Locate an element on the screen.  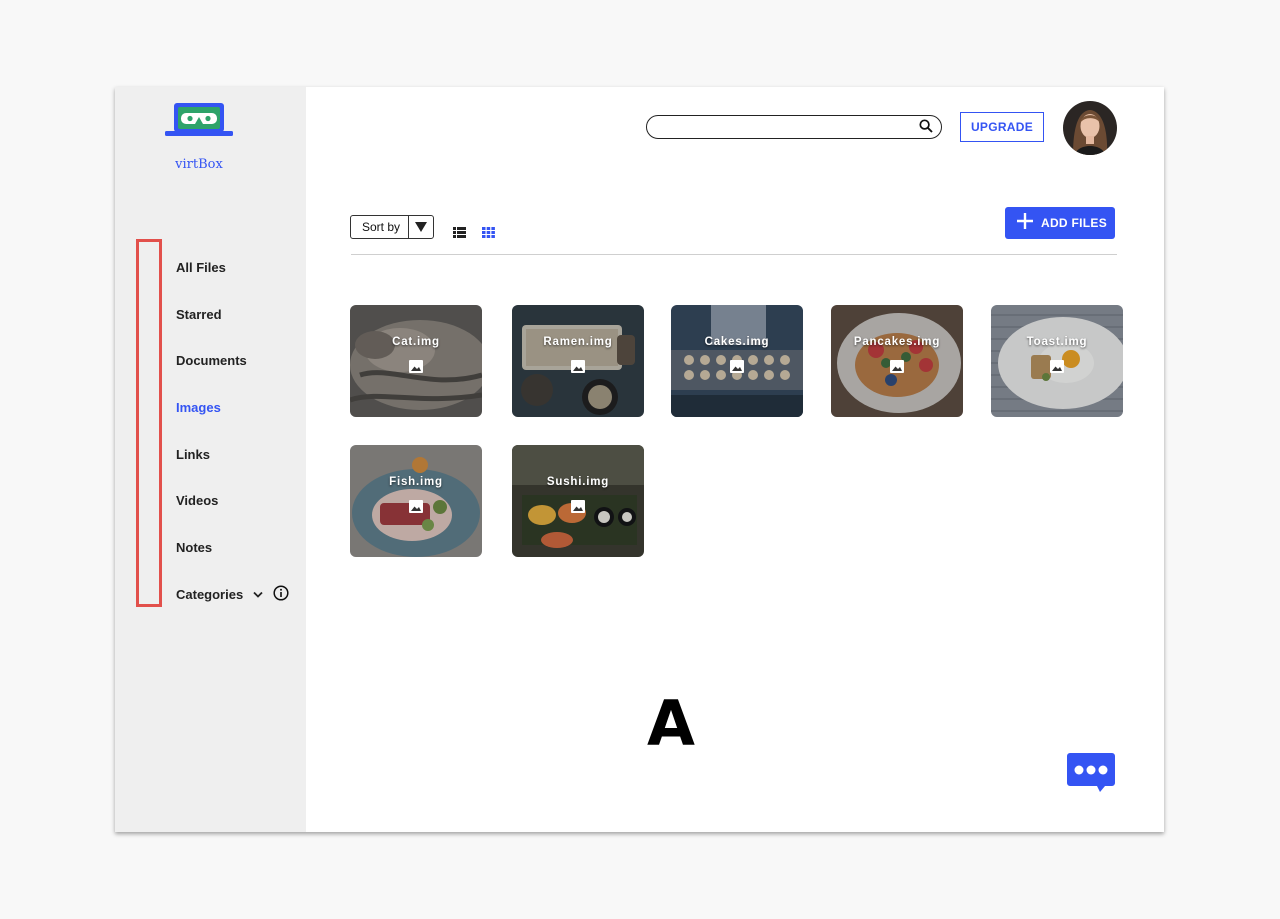
file-card: Cakes.img is located at coordinates (737, 361).